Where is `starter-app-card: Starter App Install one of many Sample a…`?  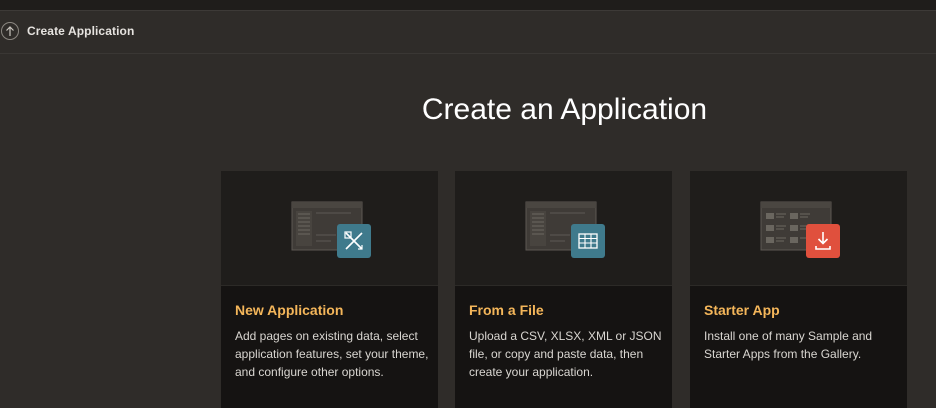
starter-app-card: Starter App Install one of many Sample a… is located at coordinates (798, 289).